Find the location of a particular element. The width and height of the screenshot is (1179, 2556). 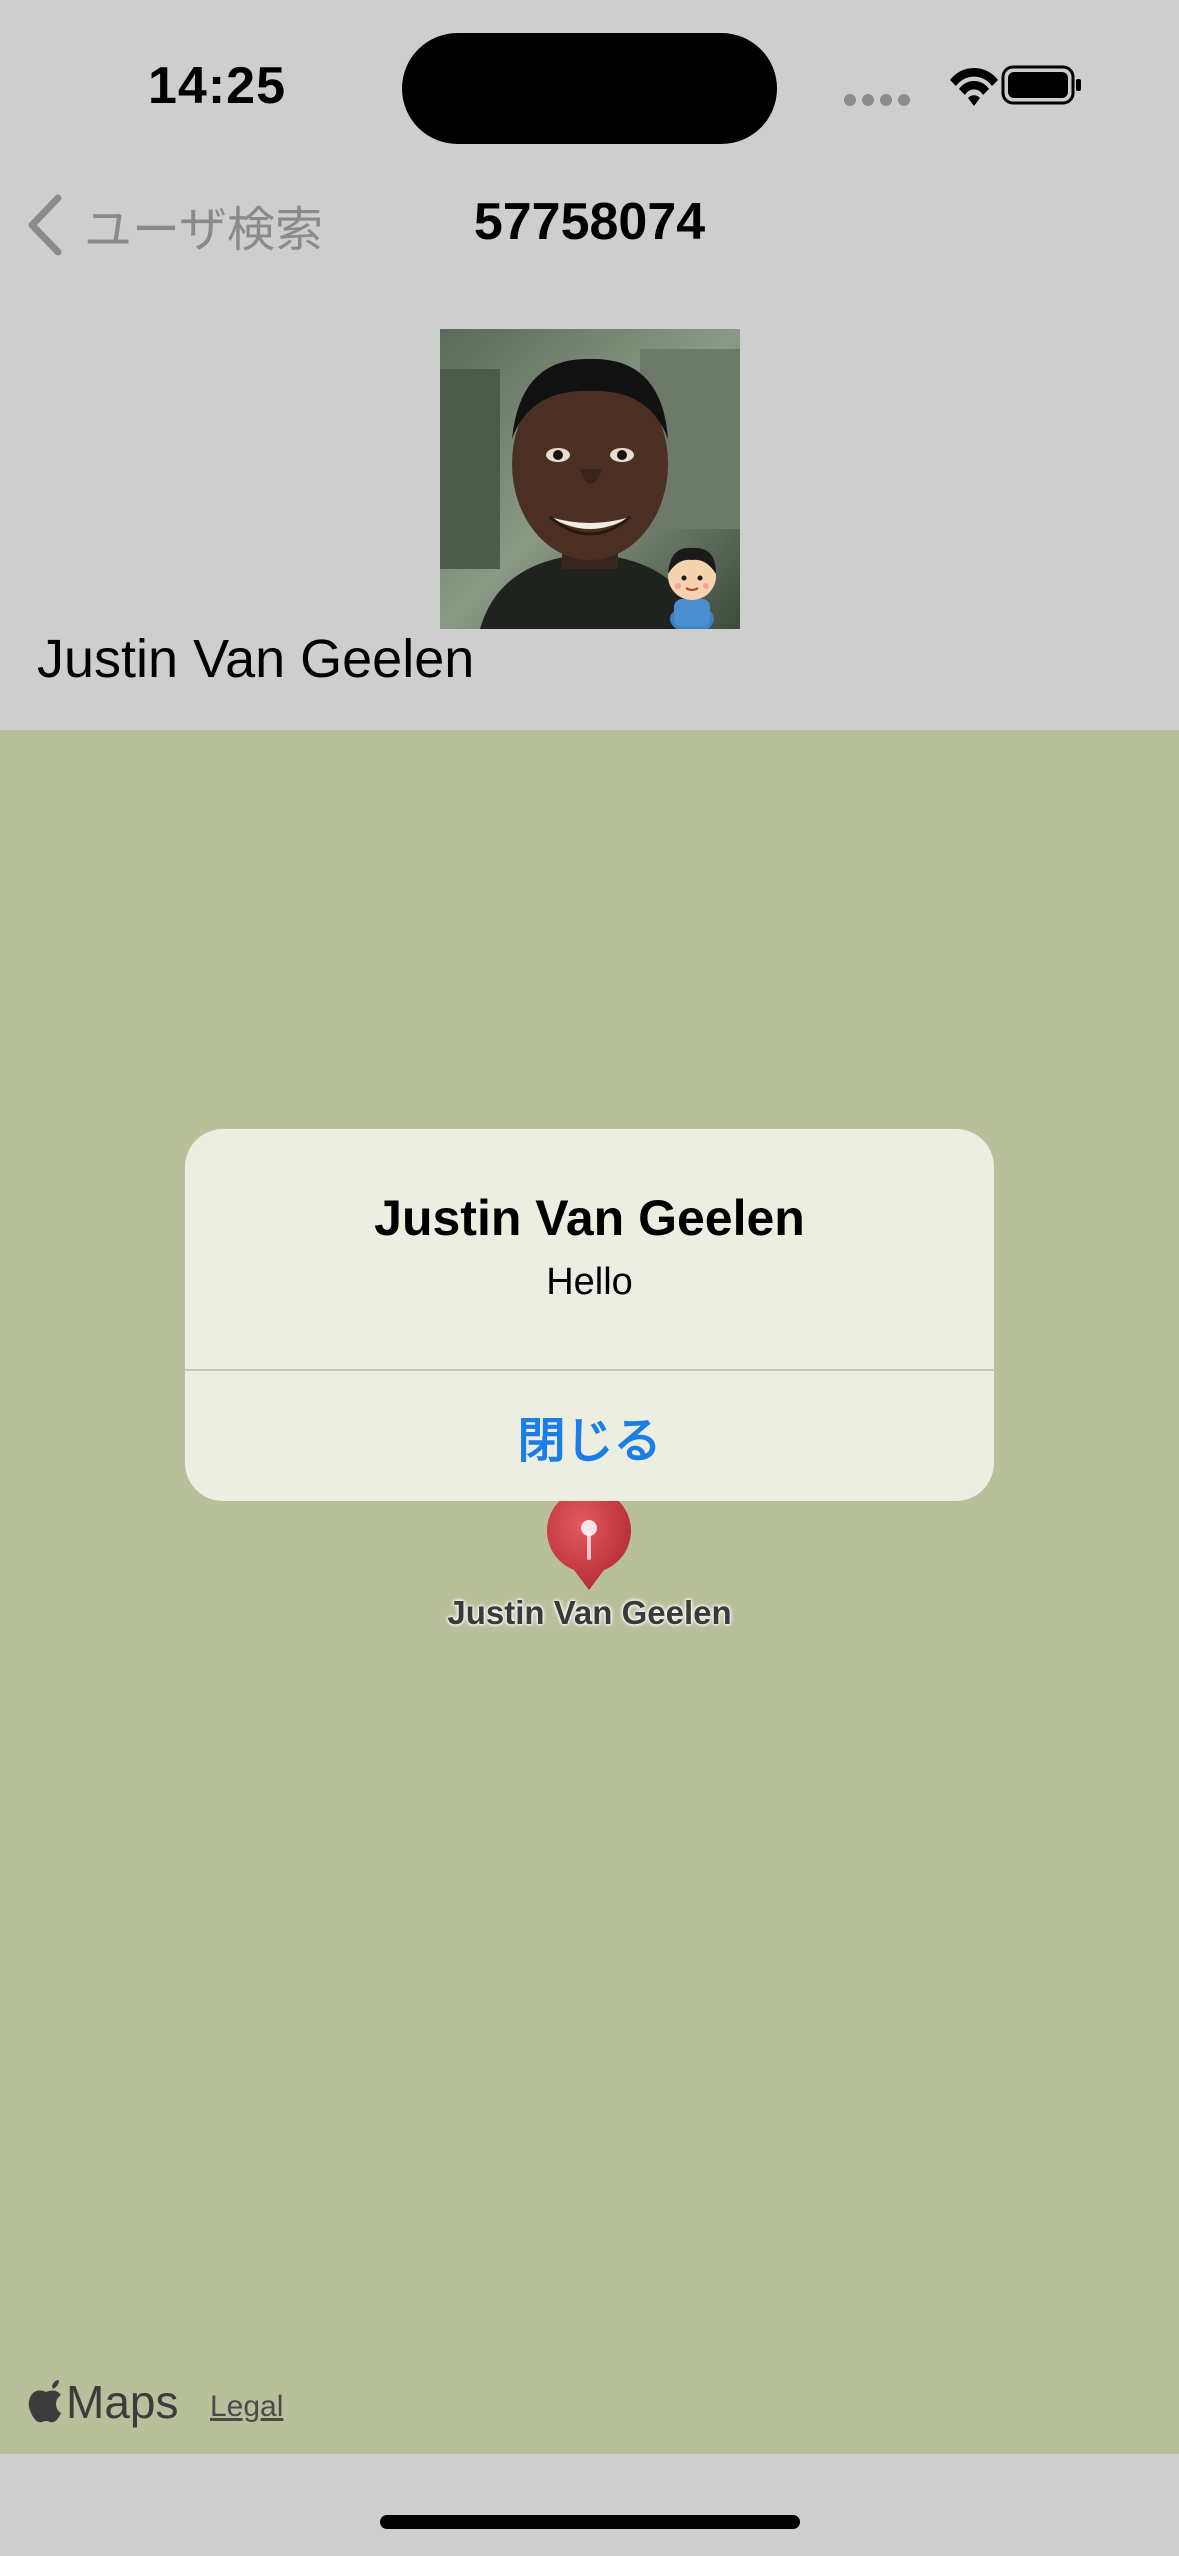

wifi-icon is located at coordinates (974, 87).